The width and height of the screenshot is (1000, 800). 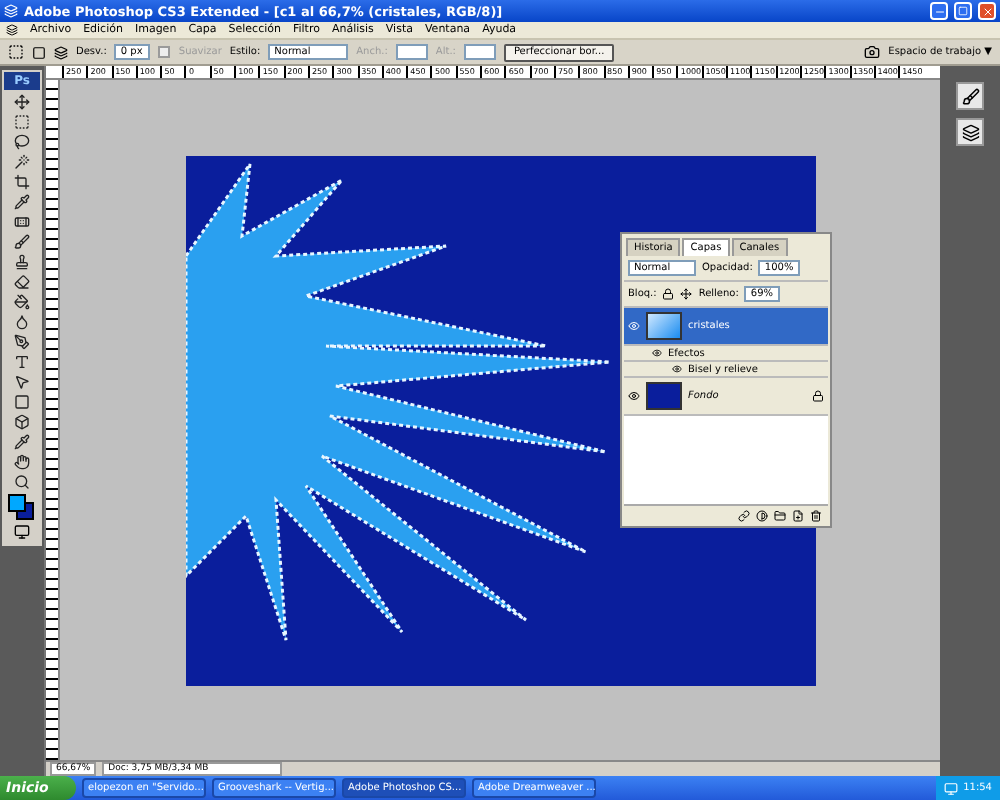 What do you see at coordinates (411, 52) in the screenshot?
I see `width-field` at bounding box center [411, 52].